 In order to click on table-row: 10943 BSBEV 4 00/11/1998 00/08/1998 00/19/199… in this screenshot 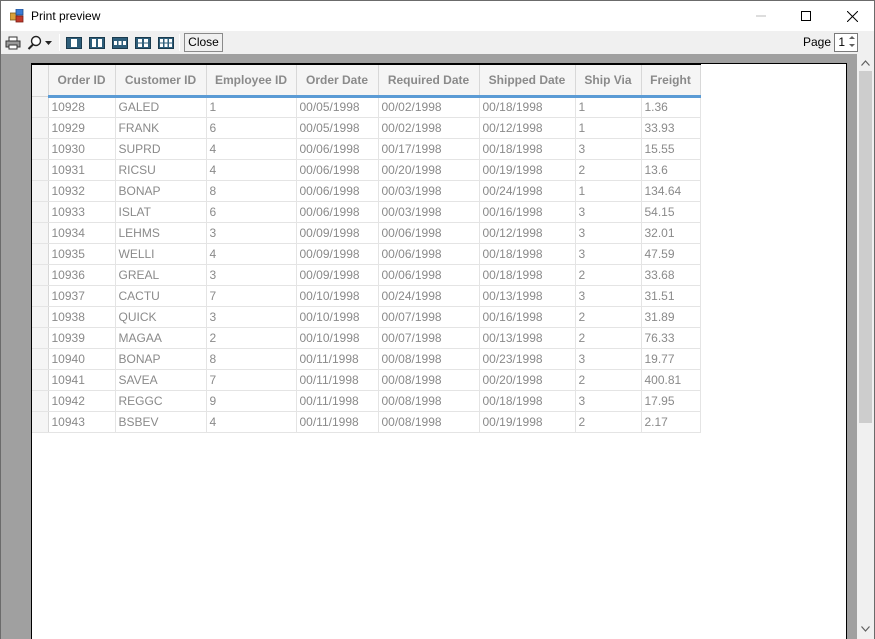, I will do `click(366, 422)`.